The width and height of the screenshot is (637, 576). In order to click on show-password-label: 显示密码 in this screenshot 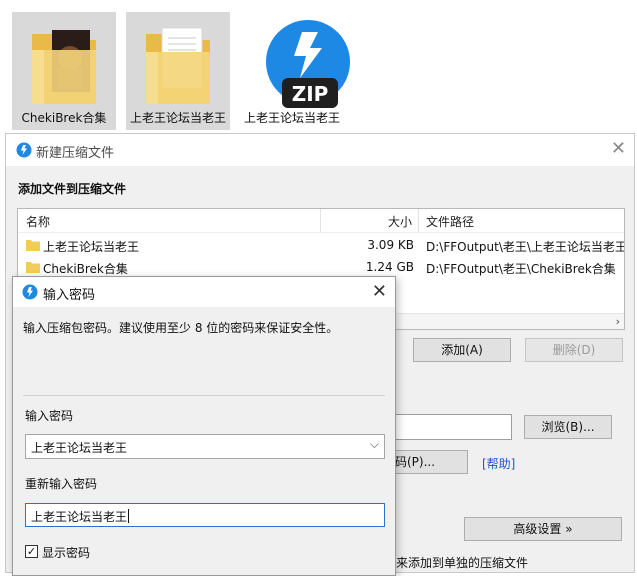, I will do `click(66, 552)`.